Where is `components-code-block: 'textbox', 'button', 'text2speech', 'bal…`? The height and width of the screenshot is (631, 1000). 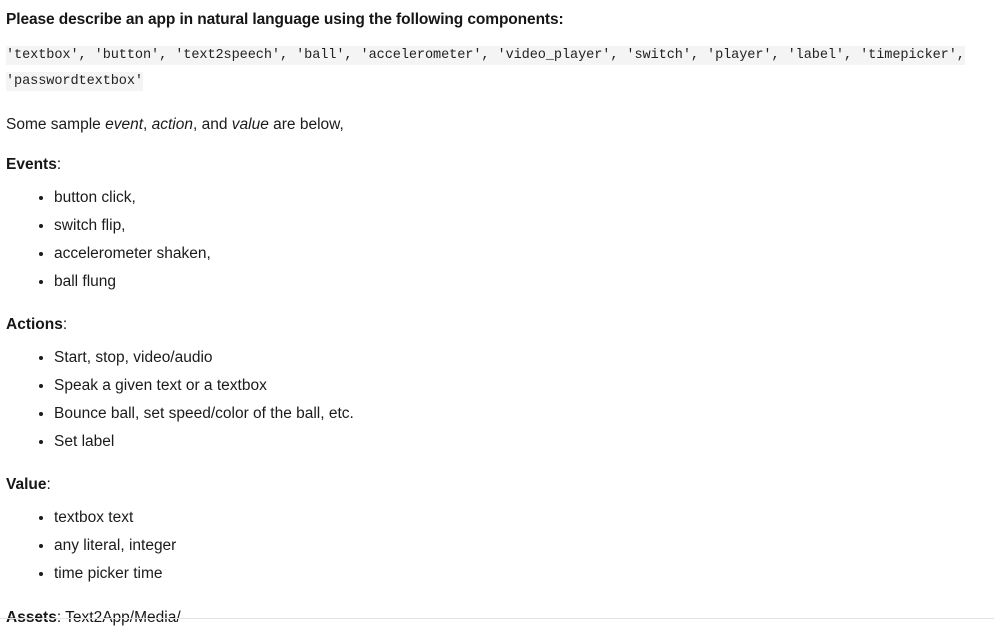 components-code-block: 'textbox', 'button', 'text2speech', 'bal… is located at coordinates (500, 69).